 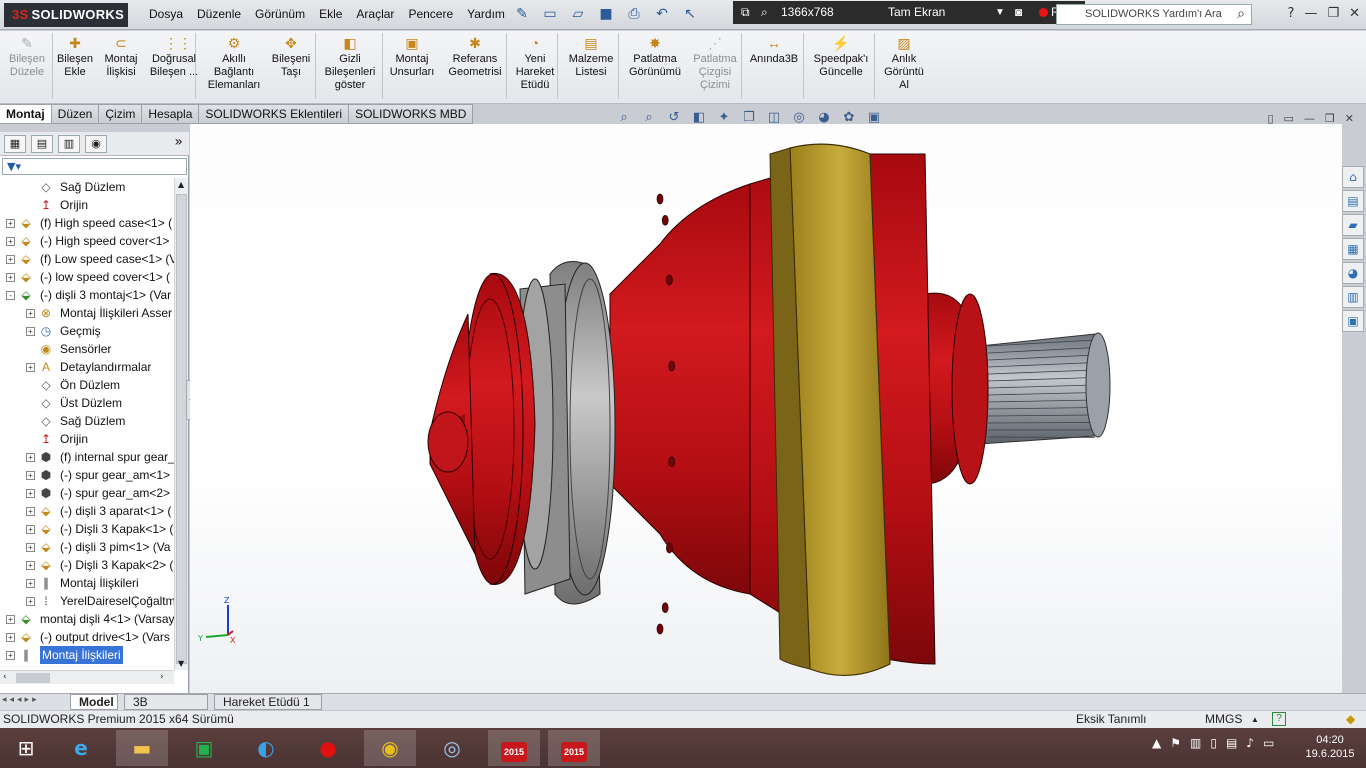 I want to click on tree-item: + ⬙ (-) dişli 3 aparat<1> (, so click(x=87, y=511).